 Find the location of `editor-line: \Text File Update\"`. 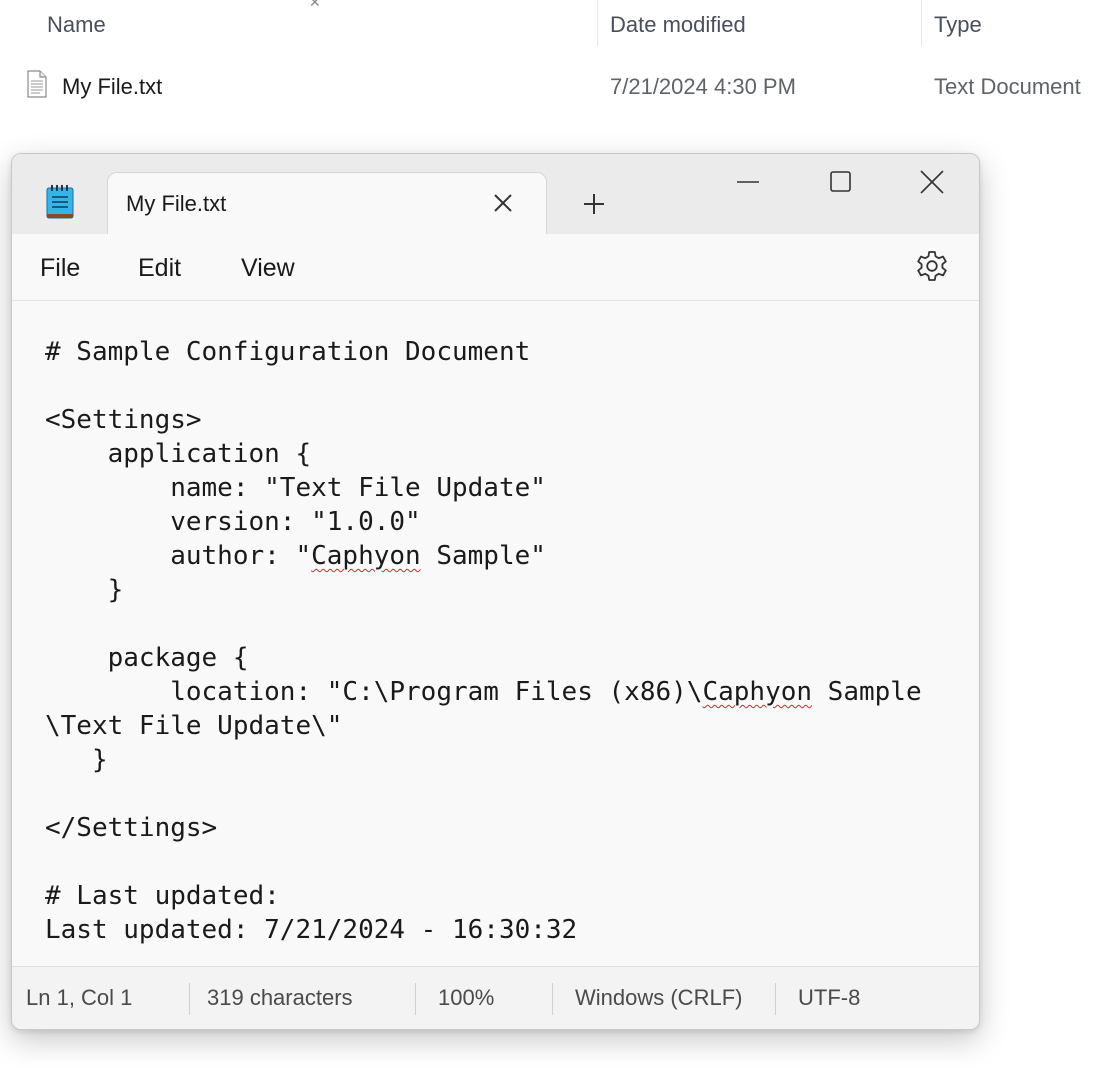

editor-line: \Text File Update\" is located at coordinates (194, 726).